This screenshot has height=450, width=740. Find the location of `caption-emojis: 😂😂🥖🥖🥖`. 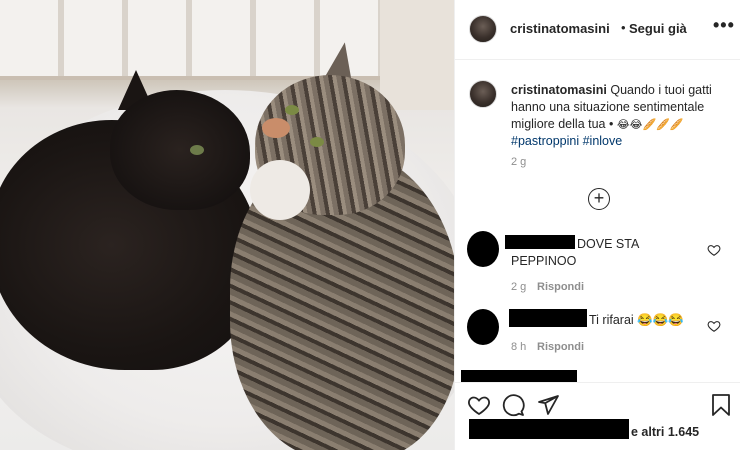

caption-emojis: 😂😂🥖🥖🥖 is located at coordinates (650, 124).